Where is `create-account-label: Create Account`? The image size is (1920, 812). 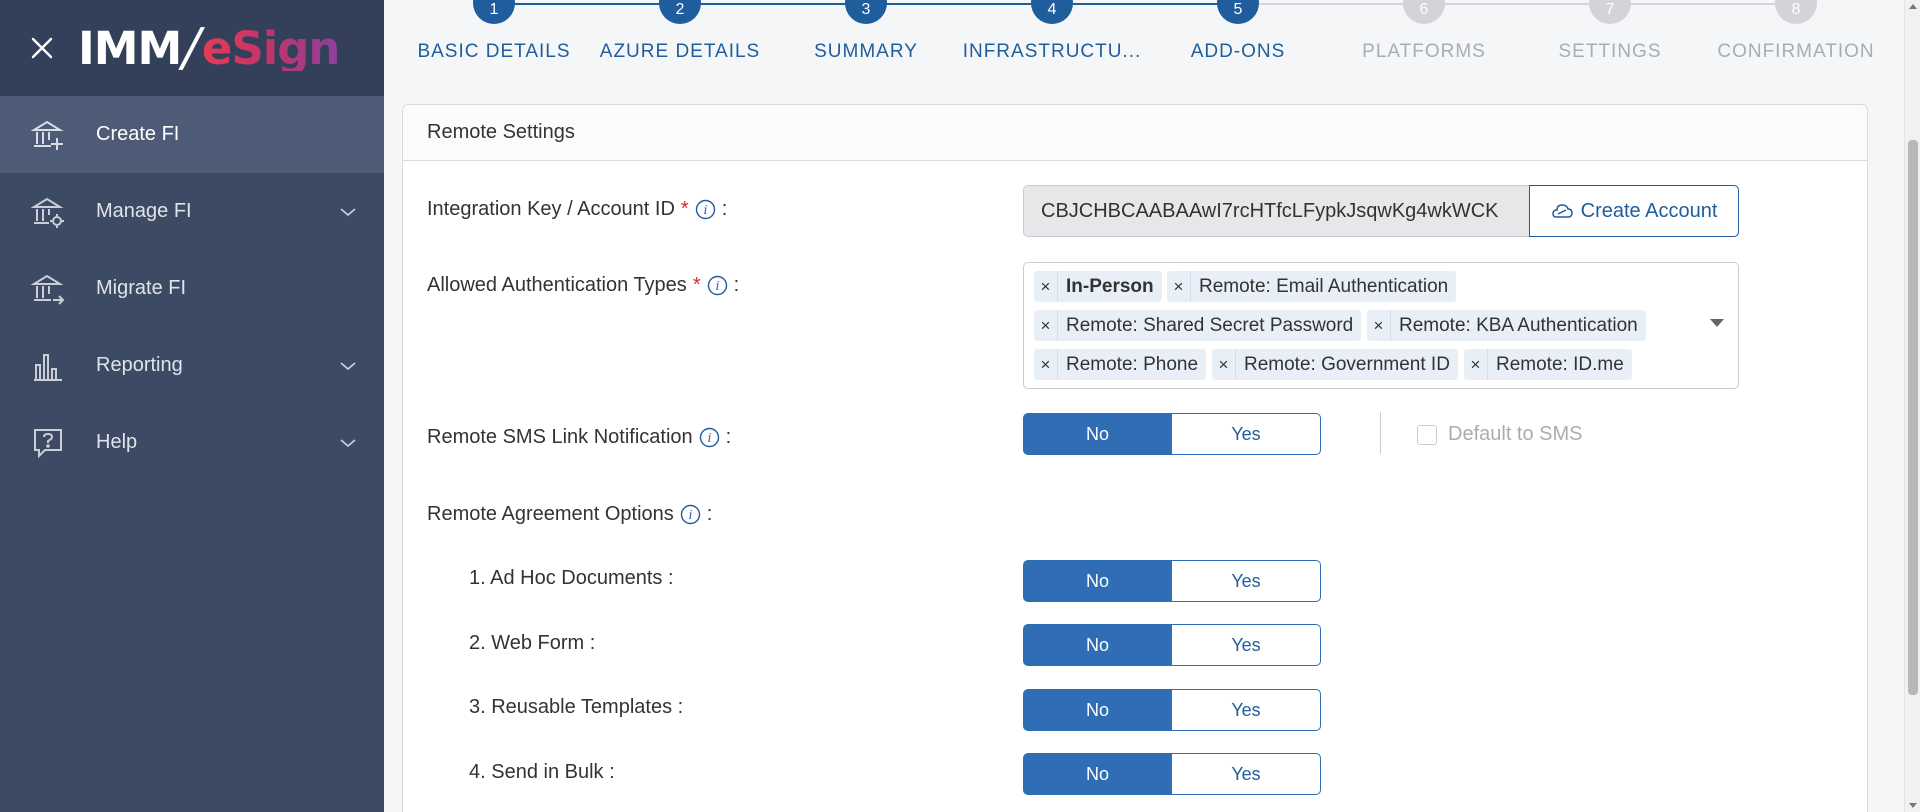
create-account-label: Create Account is located at coordinates (1649, 210).